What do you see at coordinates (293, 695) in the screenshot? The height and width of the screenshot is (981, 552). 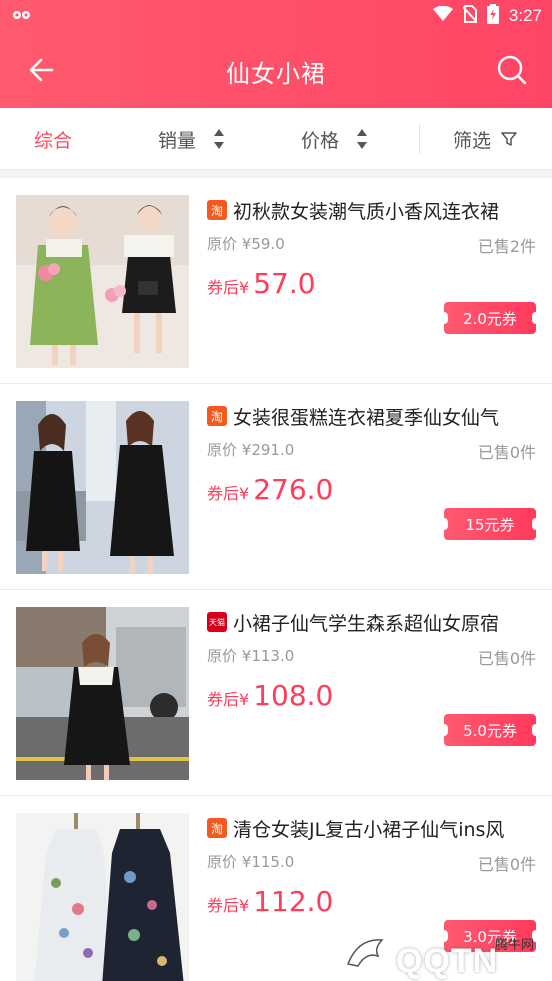 I see `after-coupon-price: 108.0` at bounding box center [293, 695].